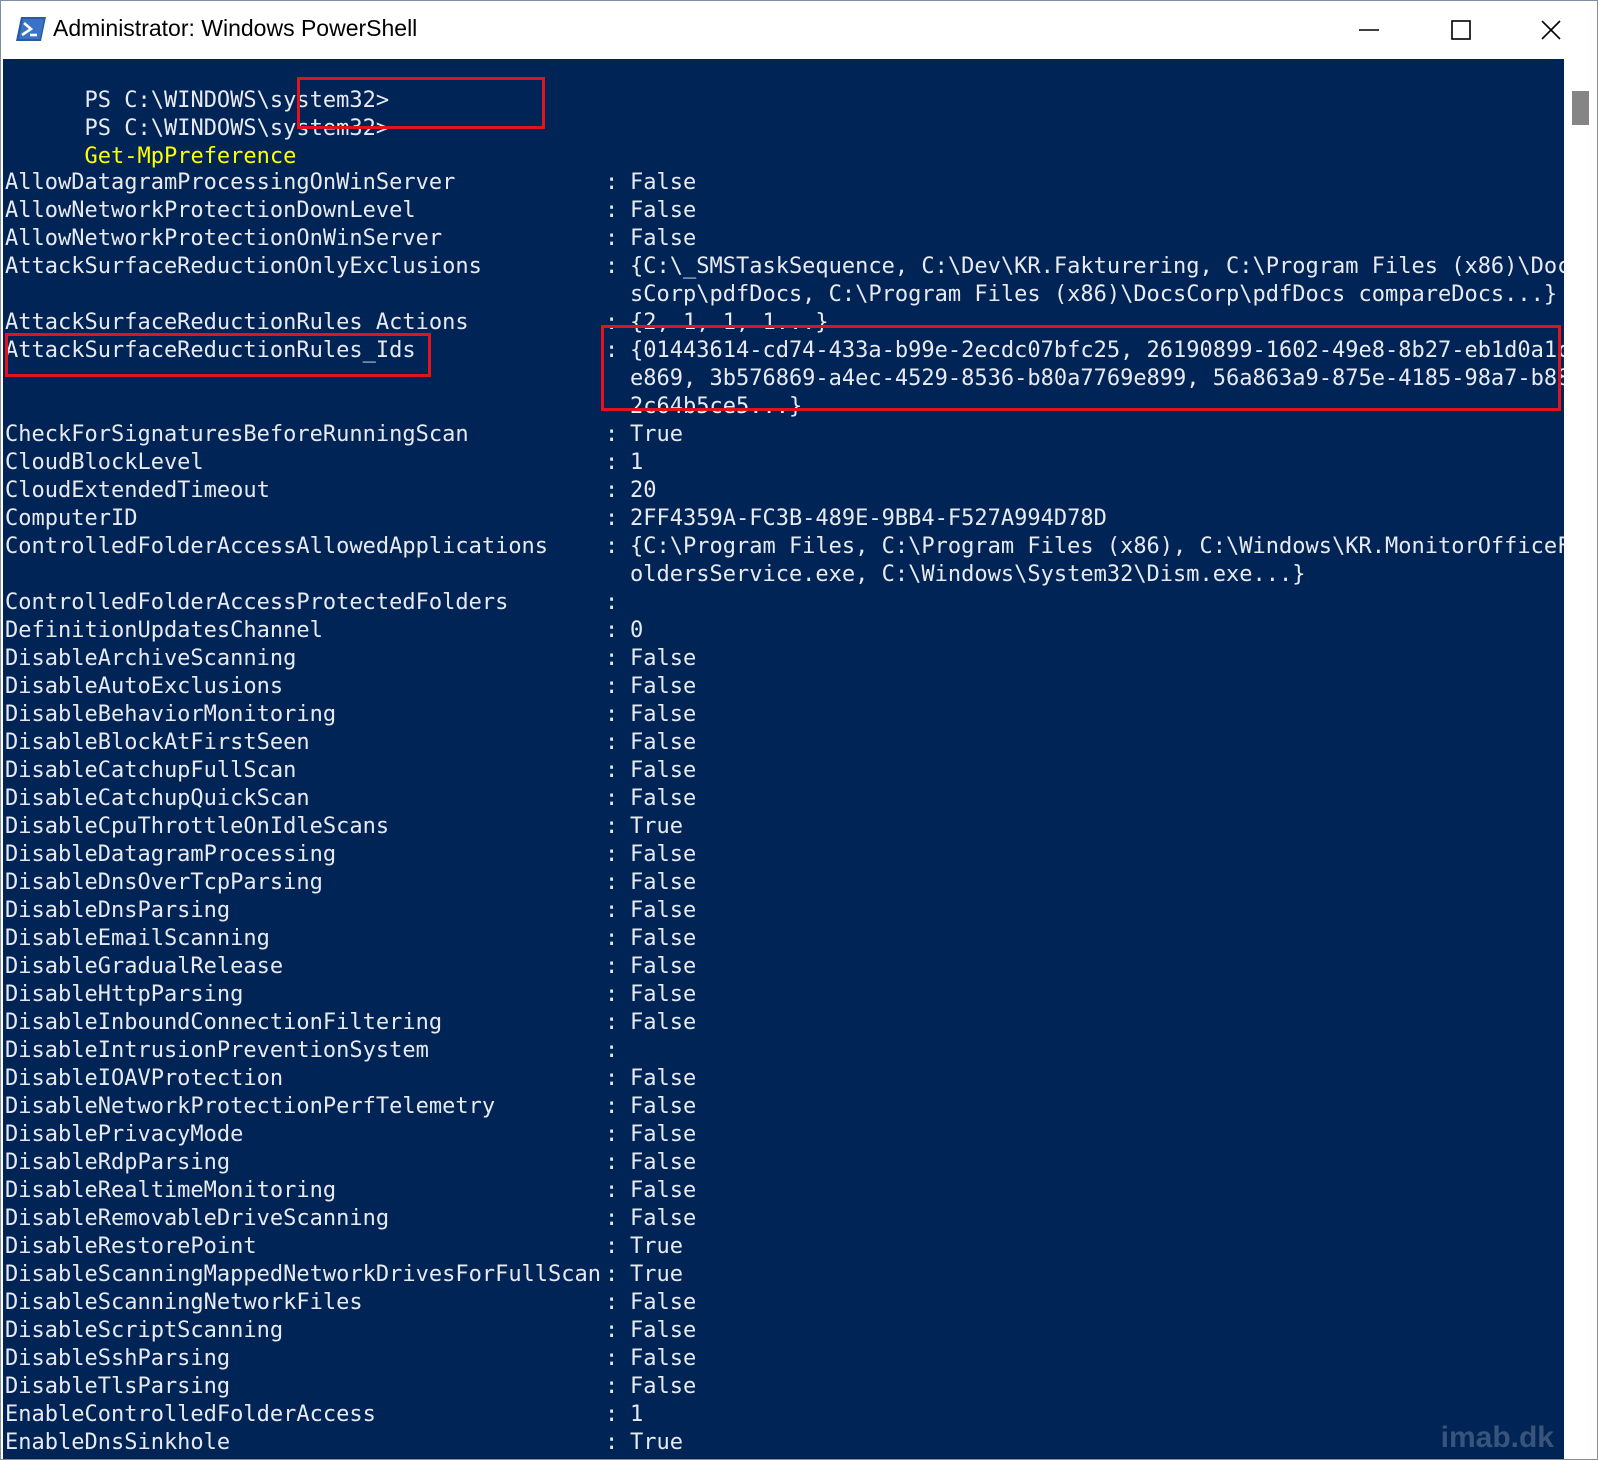 The width and height of the screenshot is (1598, 1460). What do you see at coordinates (1580, 108) in the screenshot?
I see `scrollbar-thumb` at bounding box center [1580, 108].